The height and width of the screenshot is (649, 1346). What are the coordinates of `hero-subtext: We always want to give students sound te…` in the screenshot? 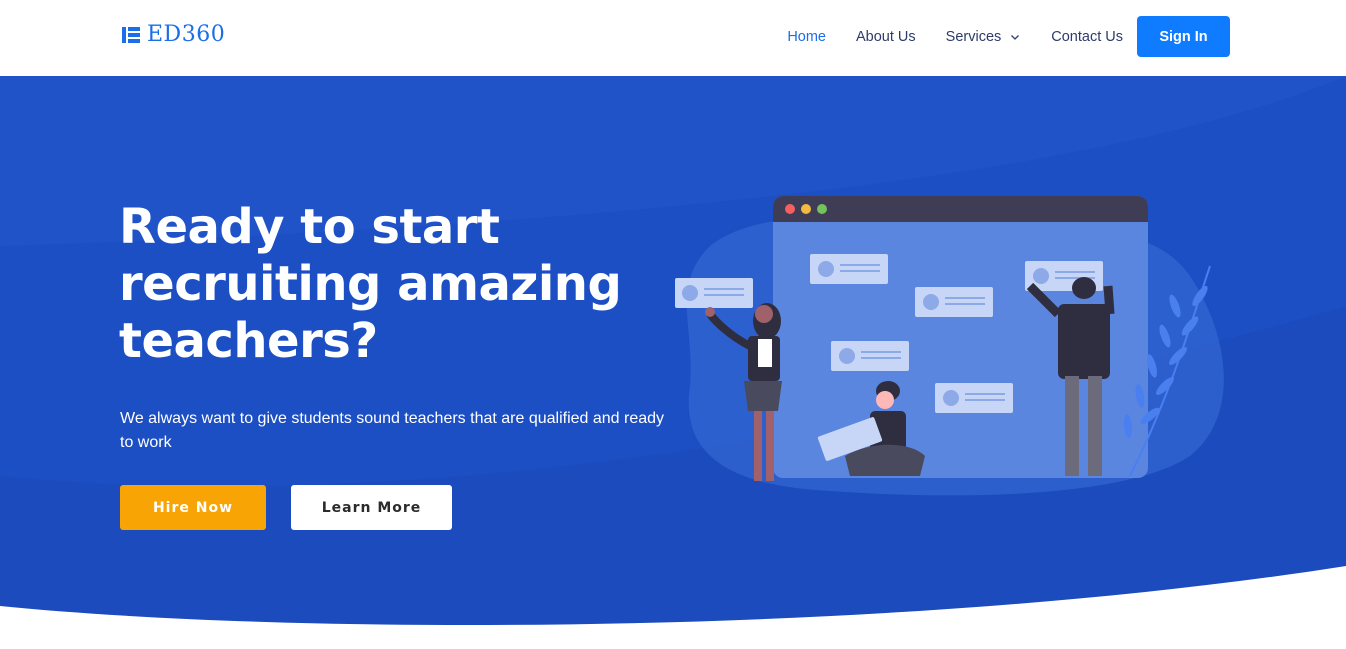 It's located at (392, 430).